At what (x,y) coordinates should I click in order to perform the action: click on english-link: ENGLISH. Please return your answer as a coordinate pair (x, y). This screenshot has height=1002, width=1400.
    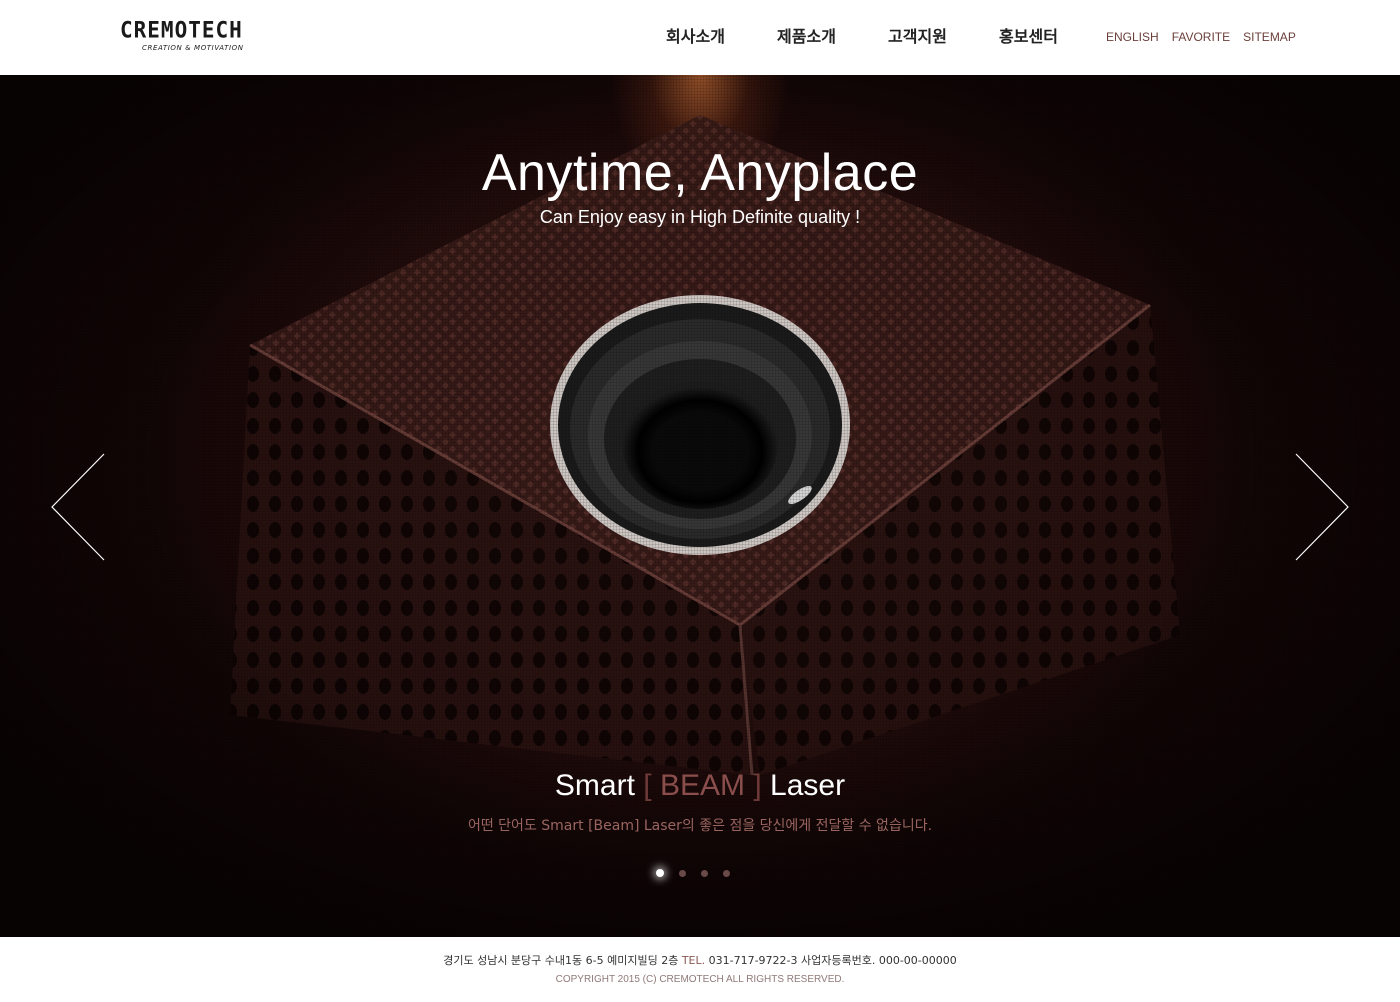
    Looking at the image, I should click on (1132, 37).